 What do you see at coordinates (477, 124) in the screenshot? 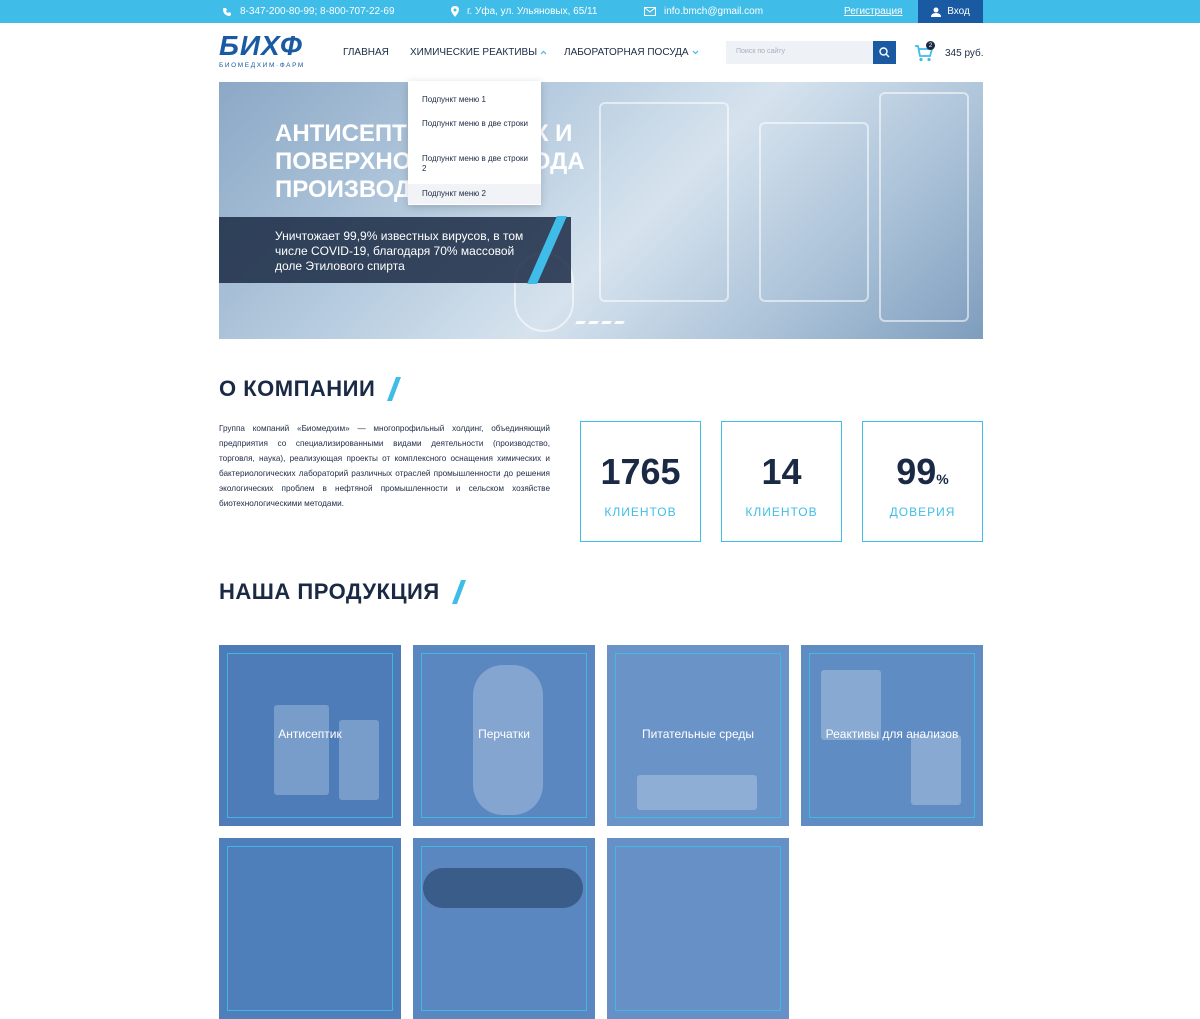
I see `dropdown-item-2: Подпункт меню в две строки` at bounding box center [477, 124].